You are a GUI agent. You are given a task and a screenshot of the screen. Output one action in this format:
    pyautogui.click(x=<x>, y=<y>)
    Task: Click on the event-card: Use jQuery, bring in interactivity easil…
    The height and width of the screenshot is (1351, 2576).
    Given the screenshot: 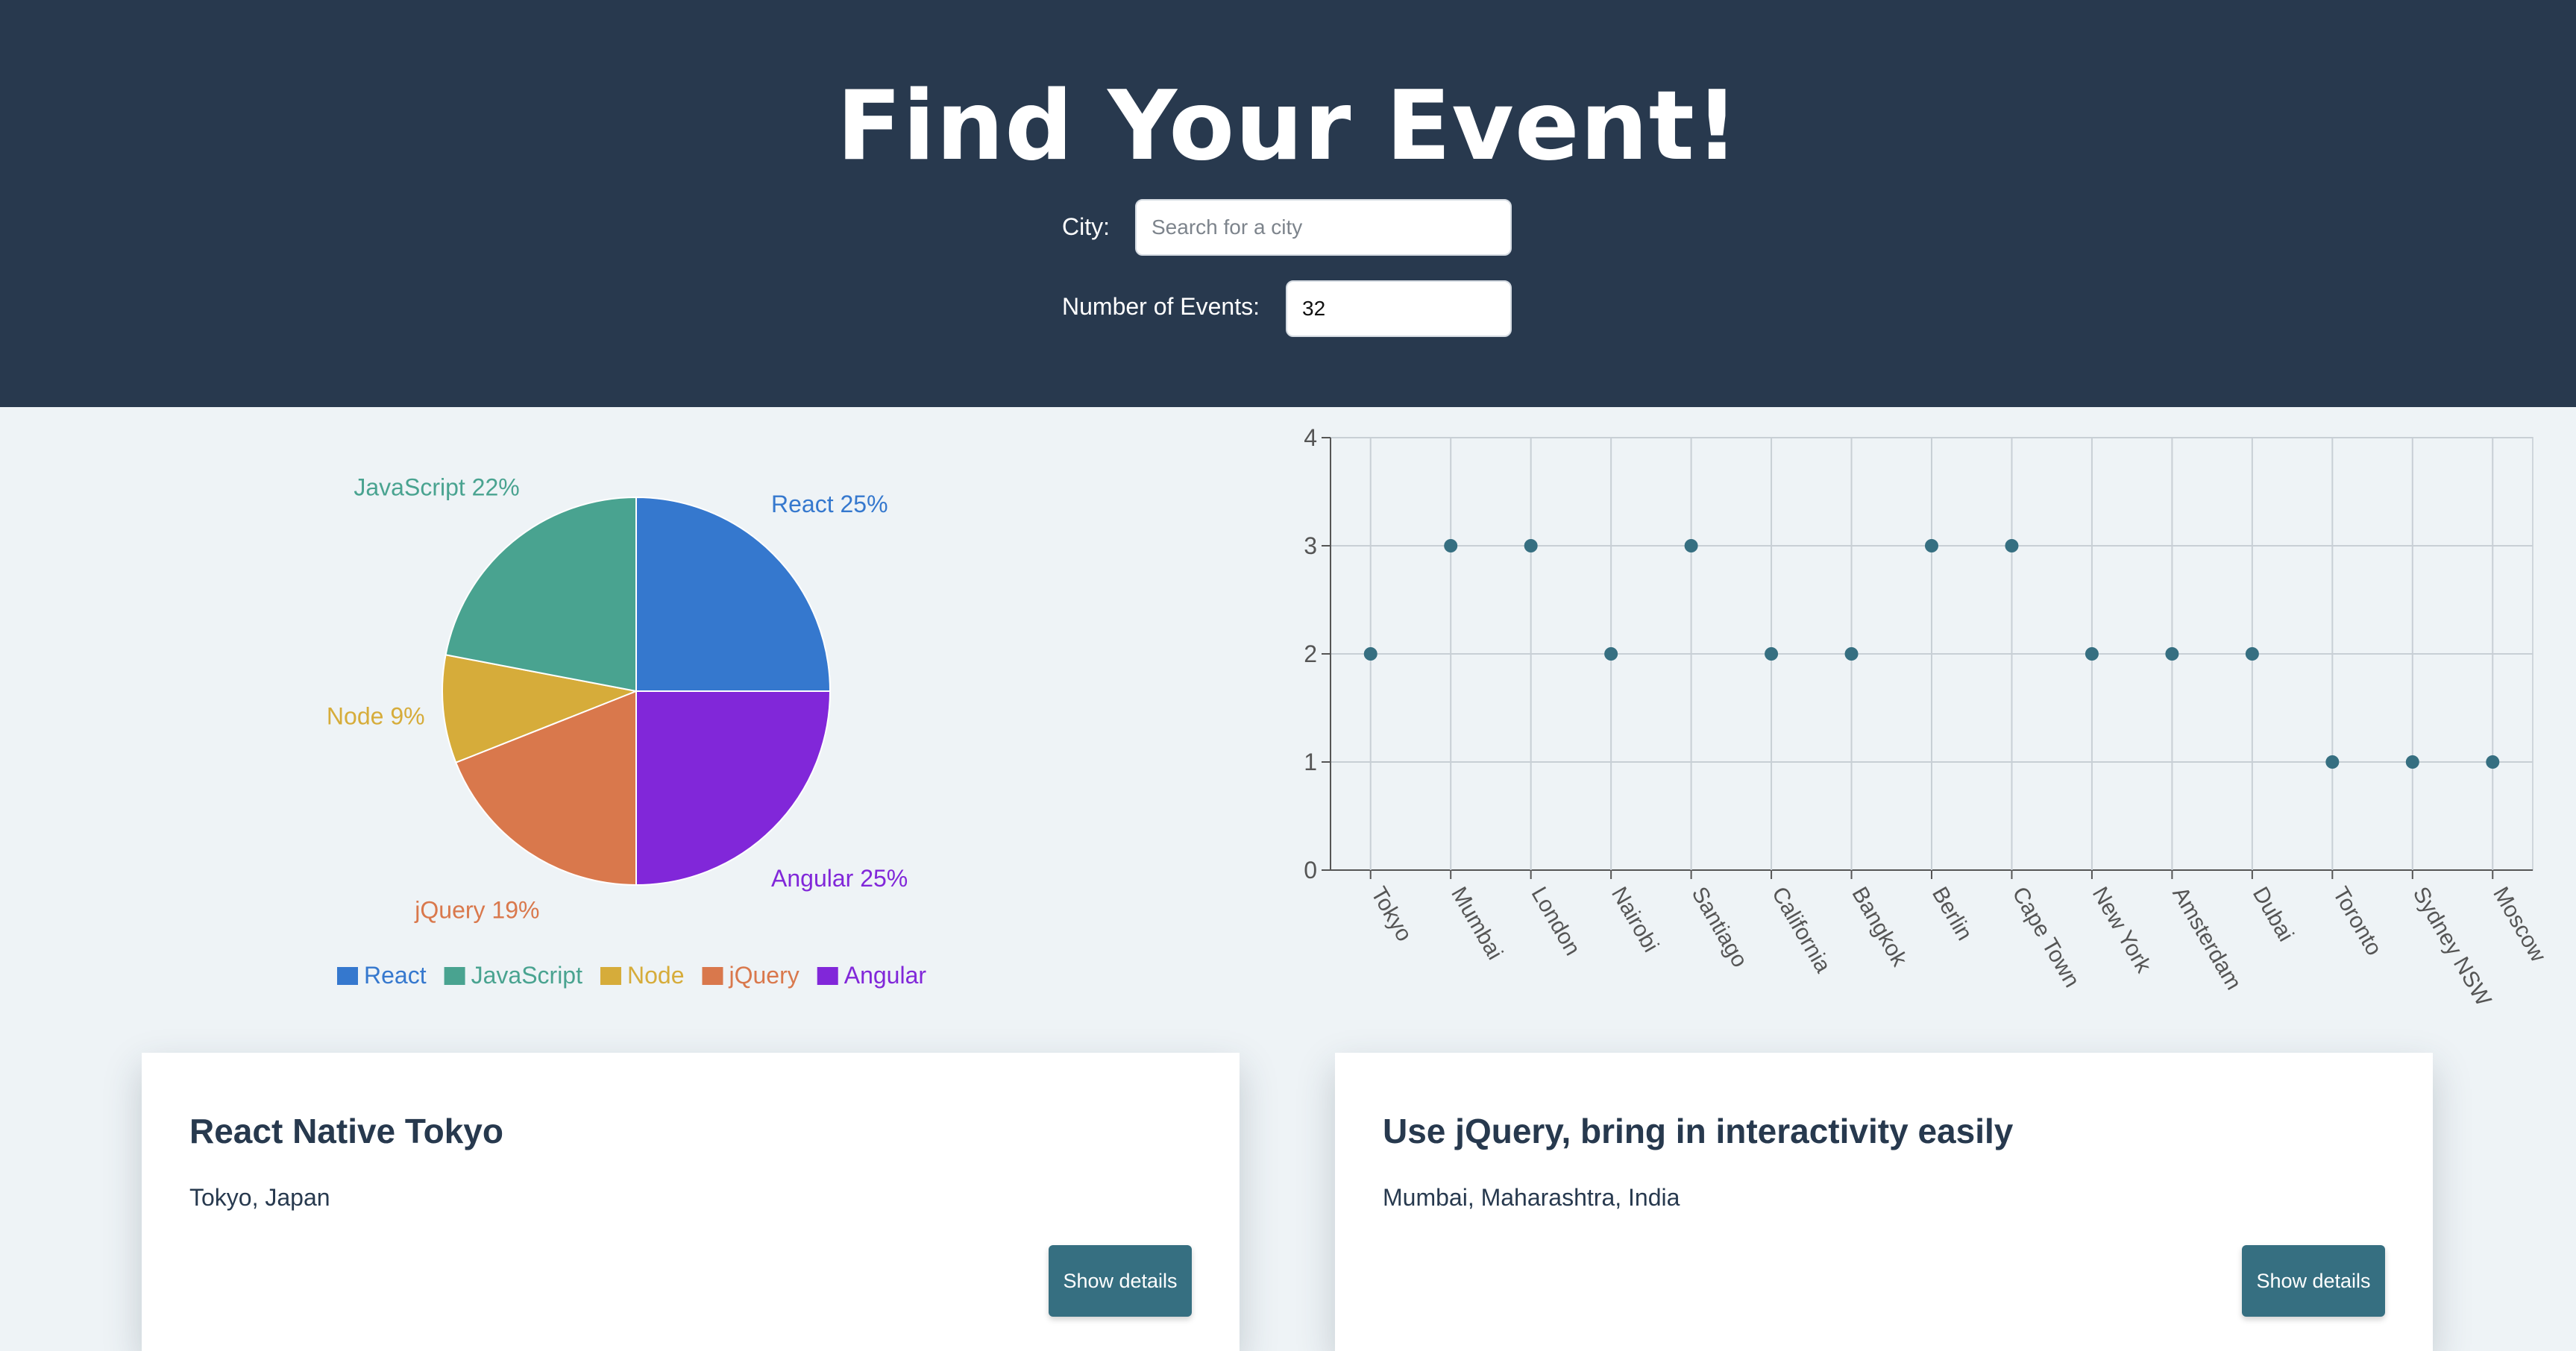 What is the action you would take?
    pyautogui.click(x=1884, y=1202)
    